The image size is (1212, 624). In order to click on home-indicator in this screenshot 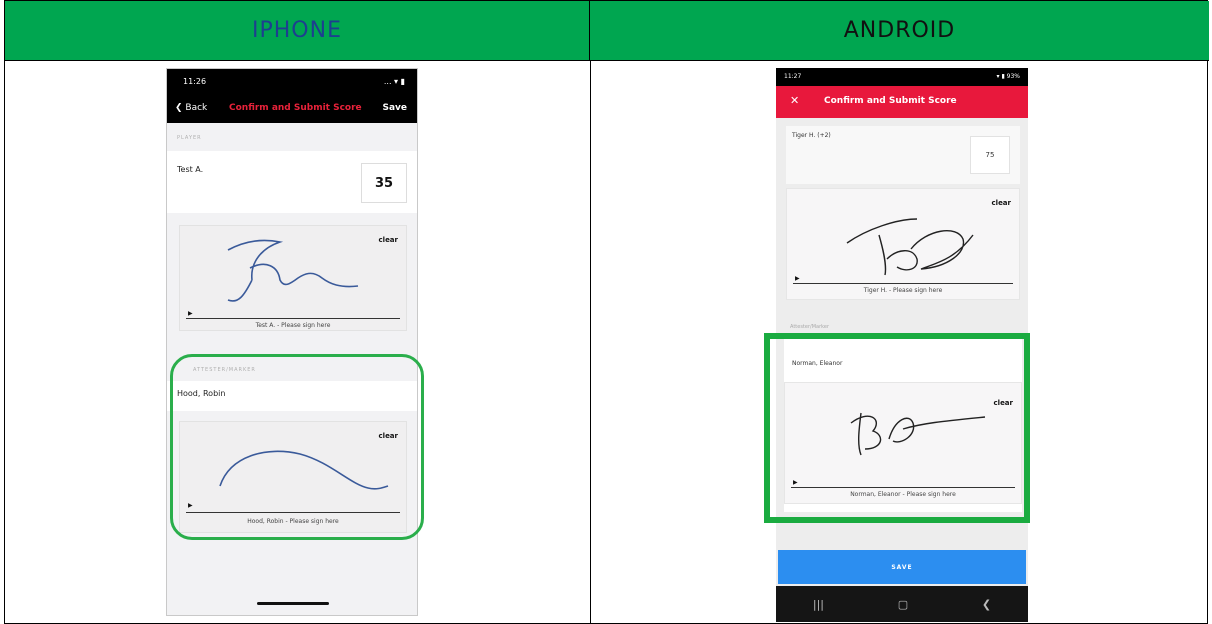, I will do `click(293, 603)`.